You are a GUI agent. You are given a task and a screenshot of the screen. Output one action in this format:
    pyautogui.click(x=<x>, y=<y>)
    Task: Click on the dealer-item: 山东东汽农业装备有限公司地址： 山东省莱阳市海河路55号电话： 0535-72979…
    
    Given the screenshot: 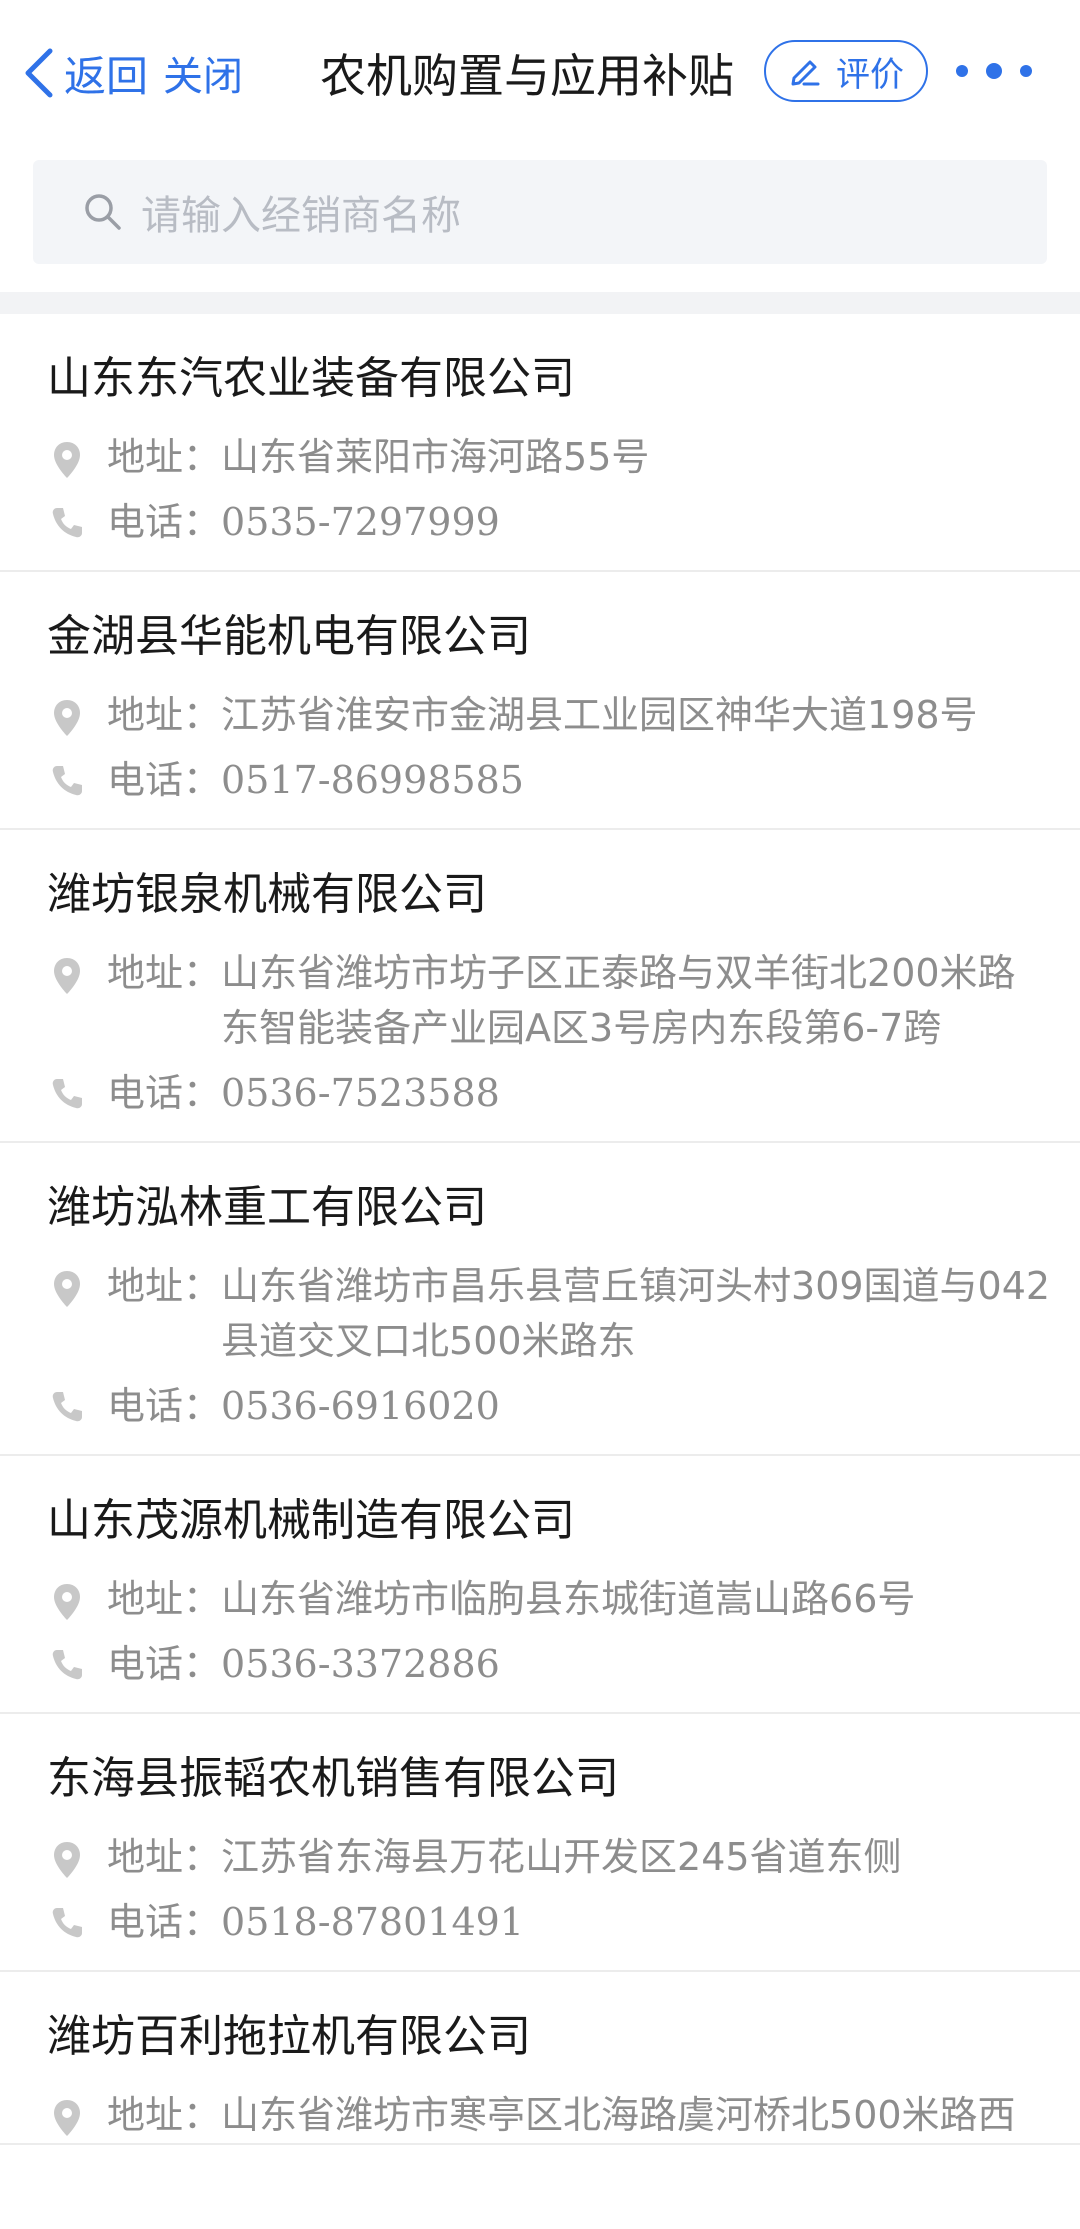 What is the action you would take?
    pyautogui.click(x=540, y=443)
    